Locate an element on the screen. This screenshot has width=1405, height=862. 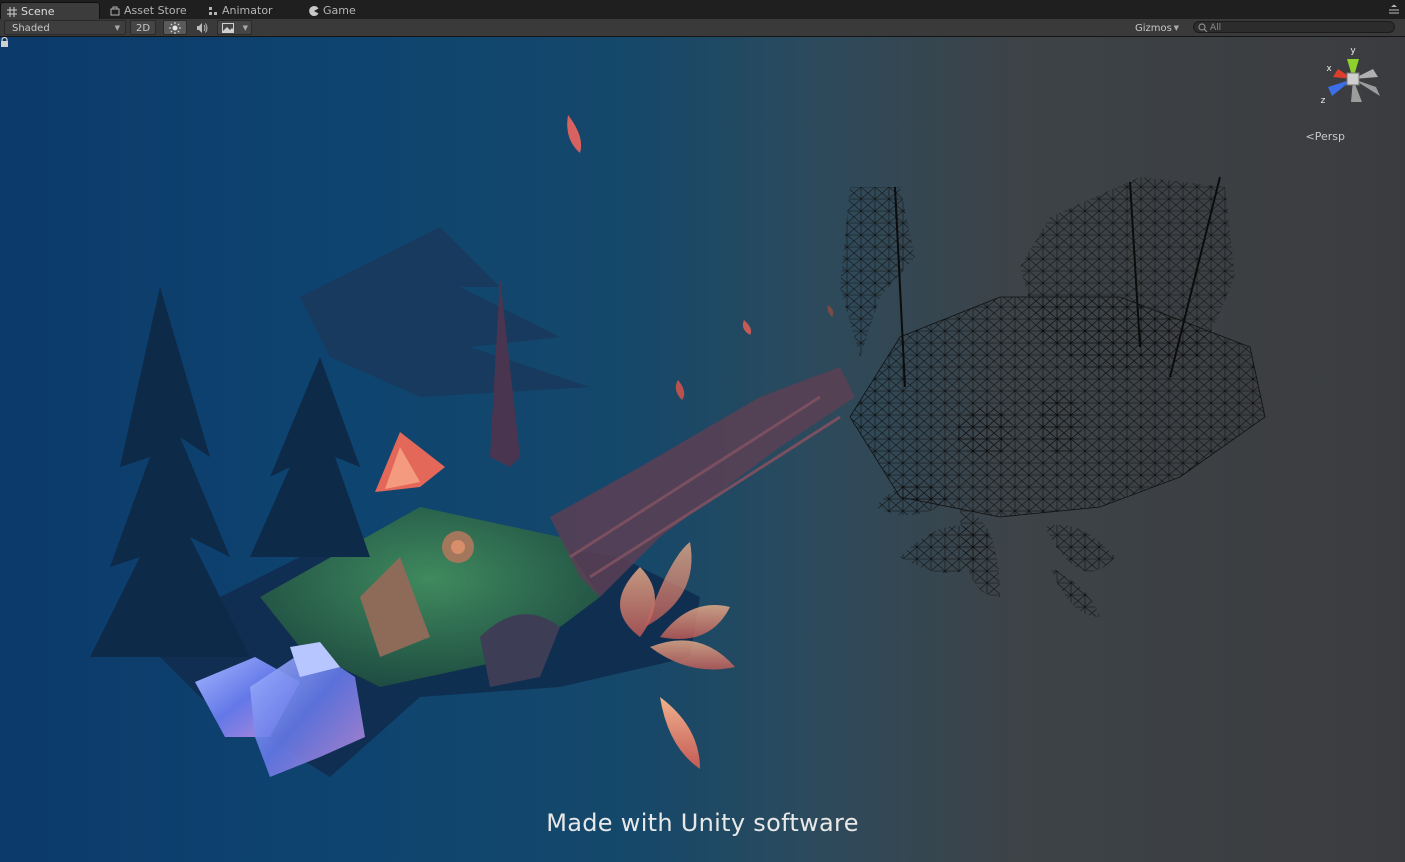
speaker-icon is located at coordinates (202, 28).